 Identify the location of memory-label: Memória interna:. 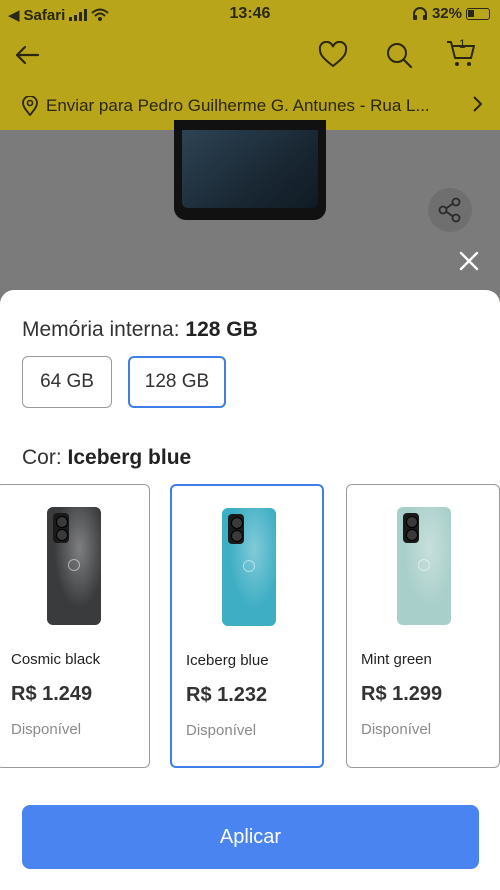
(104, 329).